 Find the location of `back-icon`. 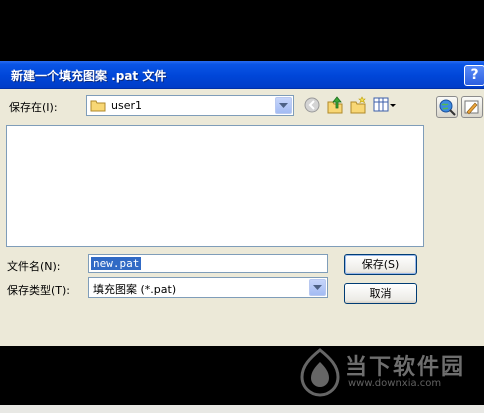

back-icon is located at coordinates (313, 106).